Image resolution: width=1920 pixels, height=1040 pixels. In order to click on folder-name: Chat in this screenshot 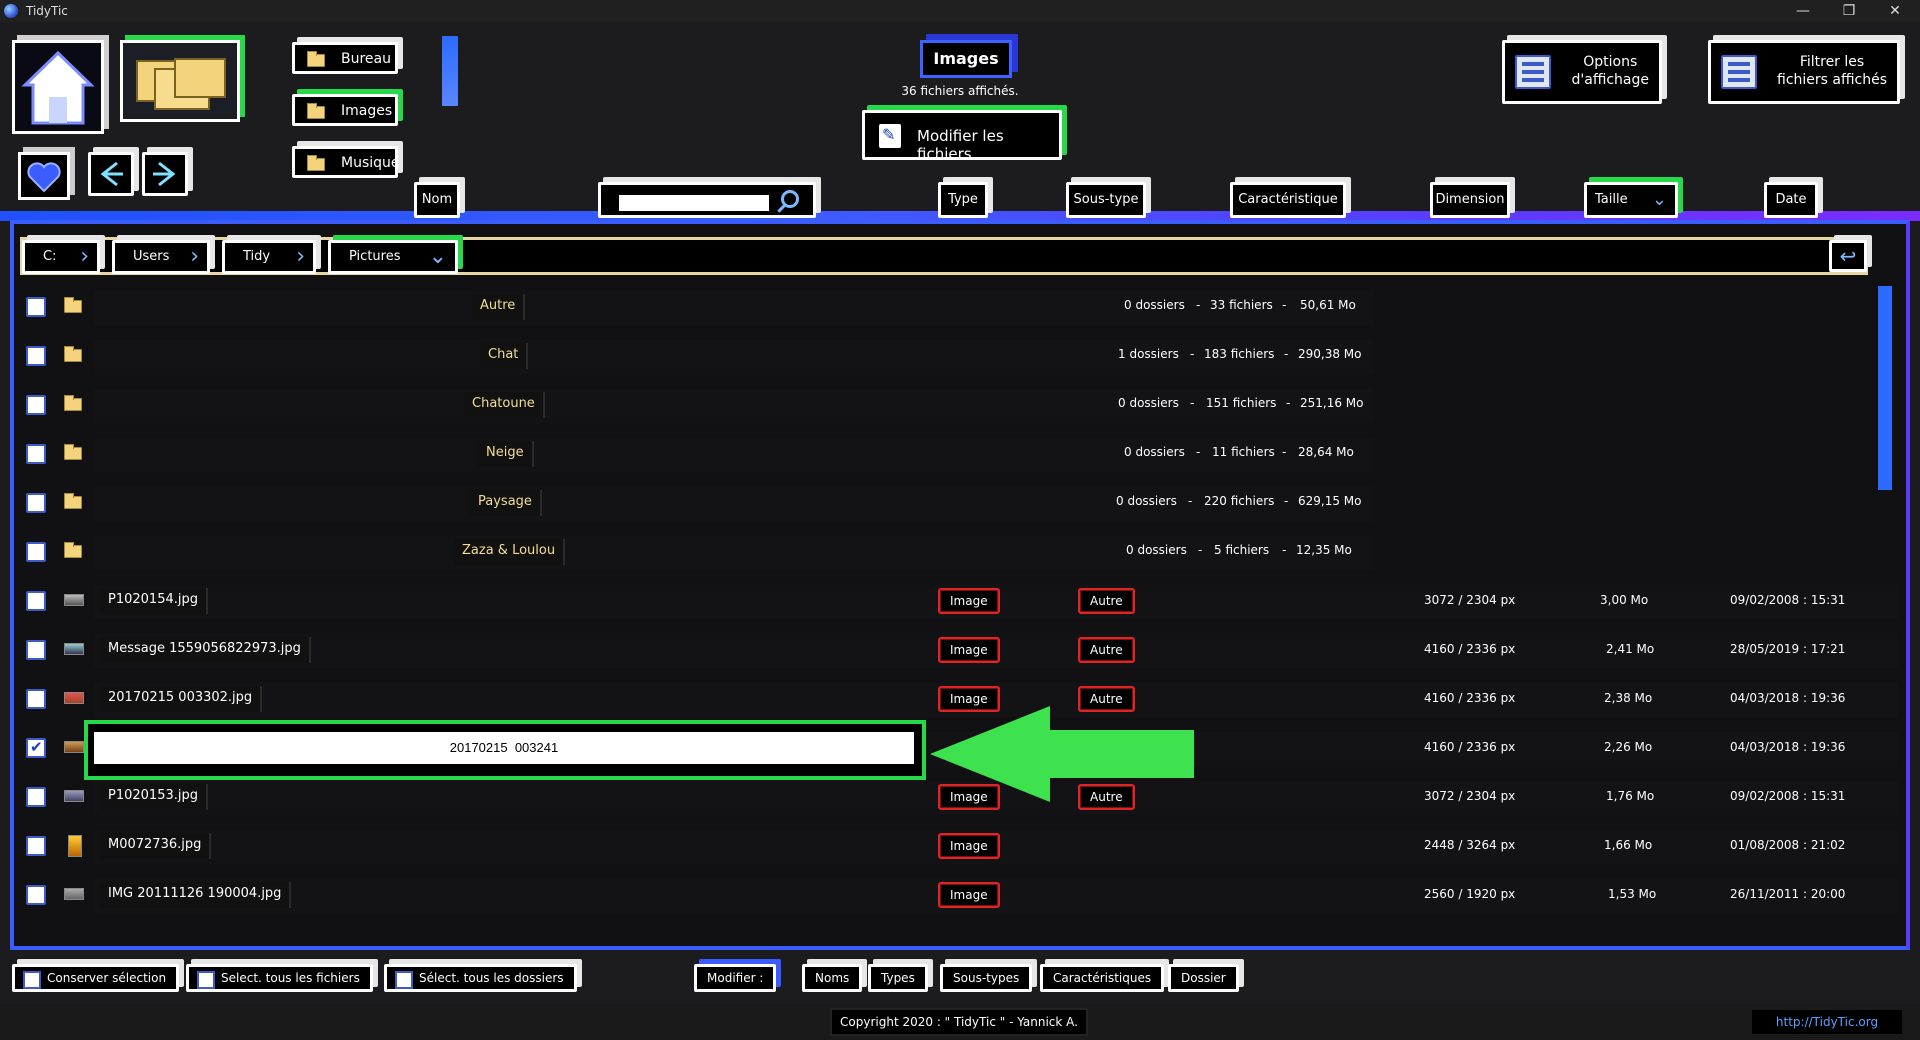, I will do `click(504, 356)`.